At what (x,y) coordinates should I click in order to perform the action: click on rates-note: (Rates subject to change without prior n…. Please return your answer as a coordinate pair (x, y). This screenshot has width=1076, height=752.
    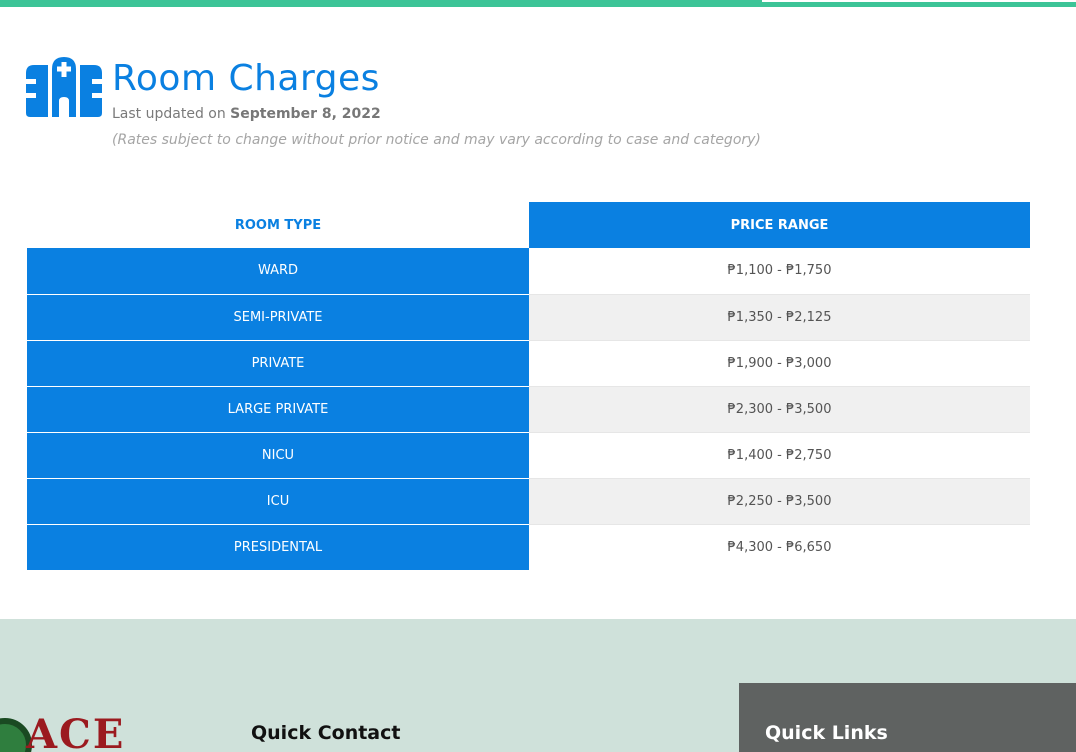
    Looking at the image, I should click on (436, 140).